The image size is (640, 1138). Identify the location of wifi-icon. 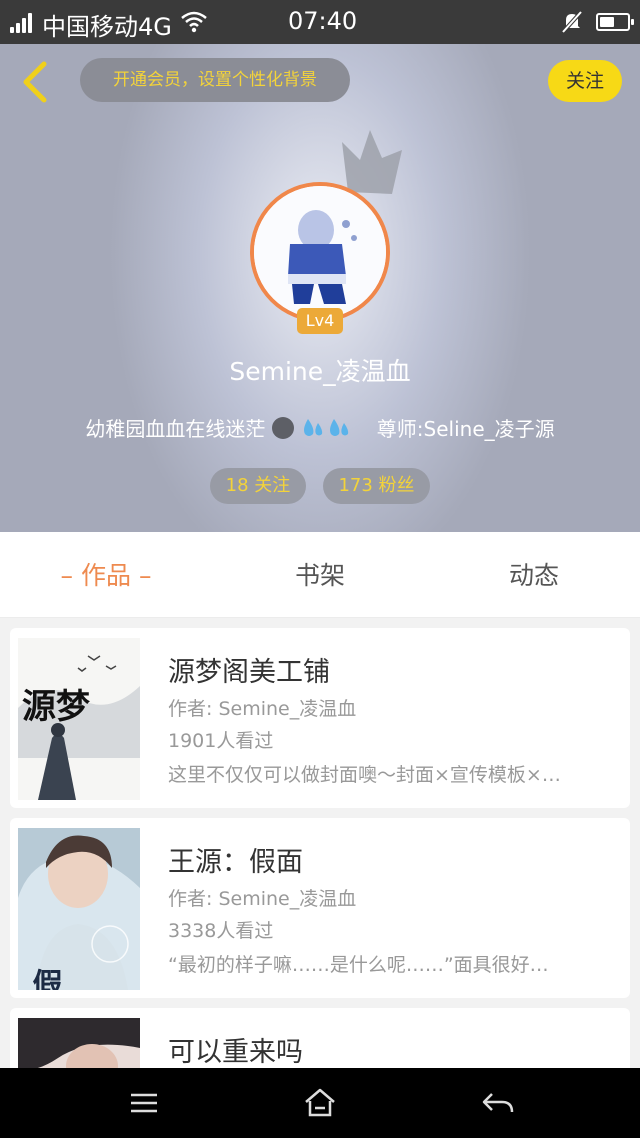
(194, 22).